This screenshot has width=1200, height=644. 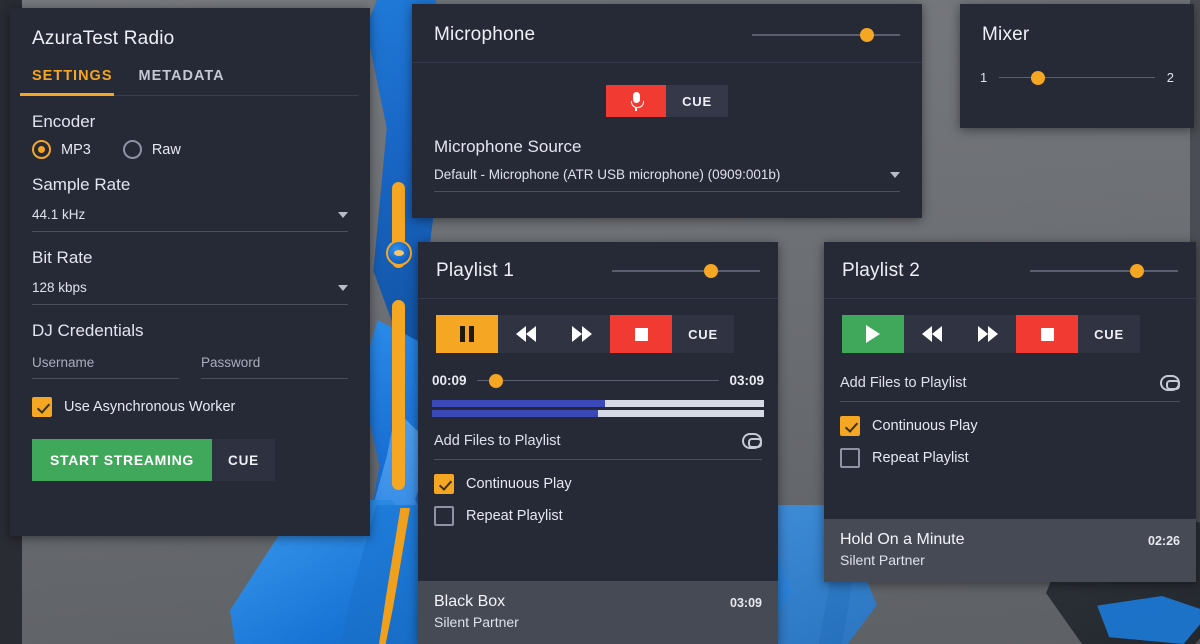 I want to click on microphone-volume-slider, so click(x=826, y=35).